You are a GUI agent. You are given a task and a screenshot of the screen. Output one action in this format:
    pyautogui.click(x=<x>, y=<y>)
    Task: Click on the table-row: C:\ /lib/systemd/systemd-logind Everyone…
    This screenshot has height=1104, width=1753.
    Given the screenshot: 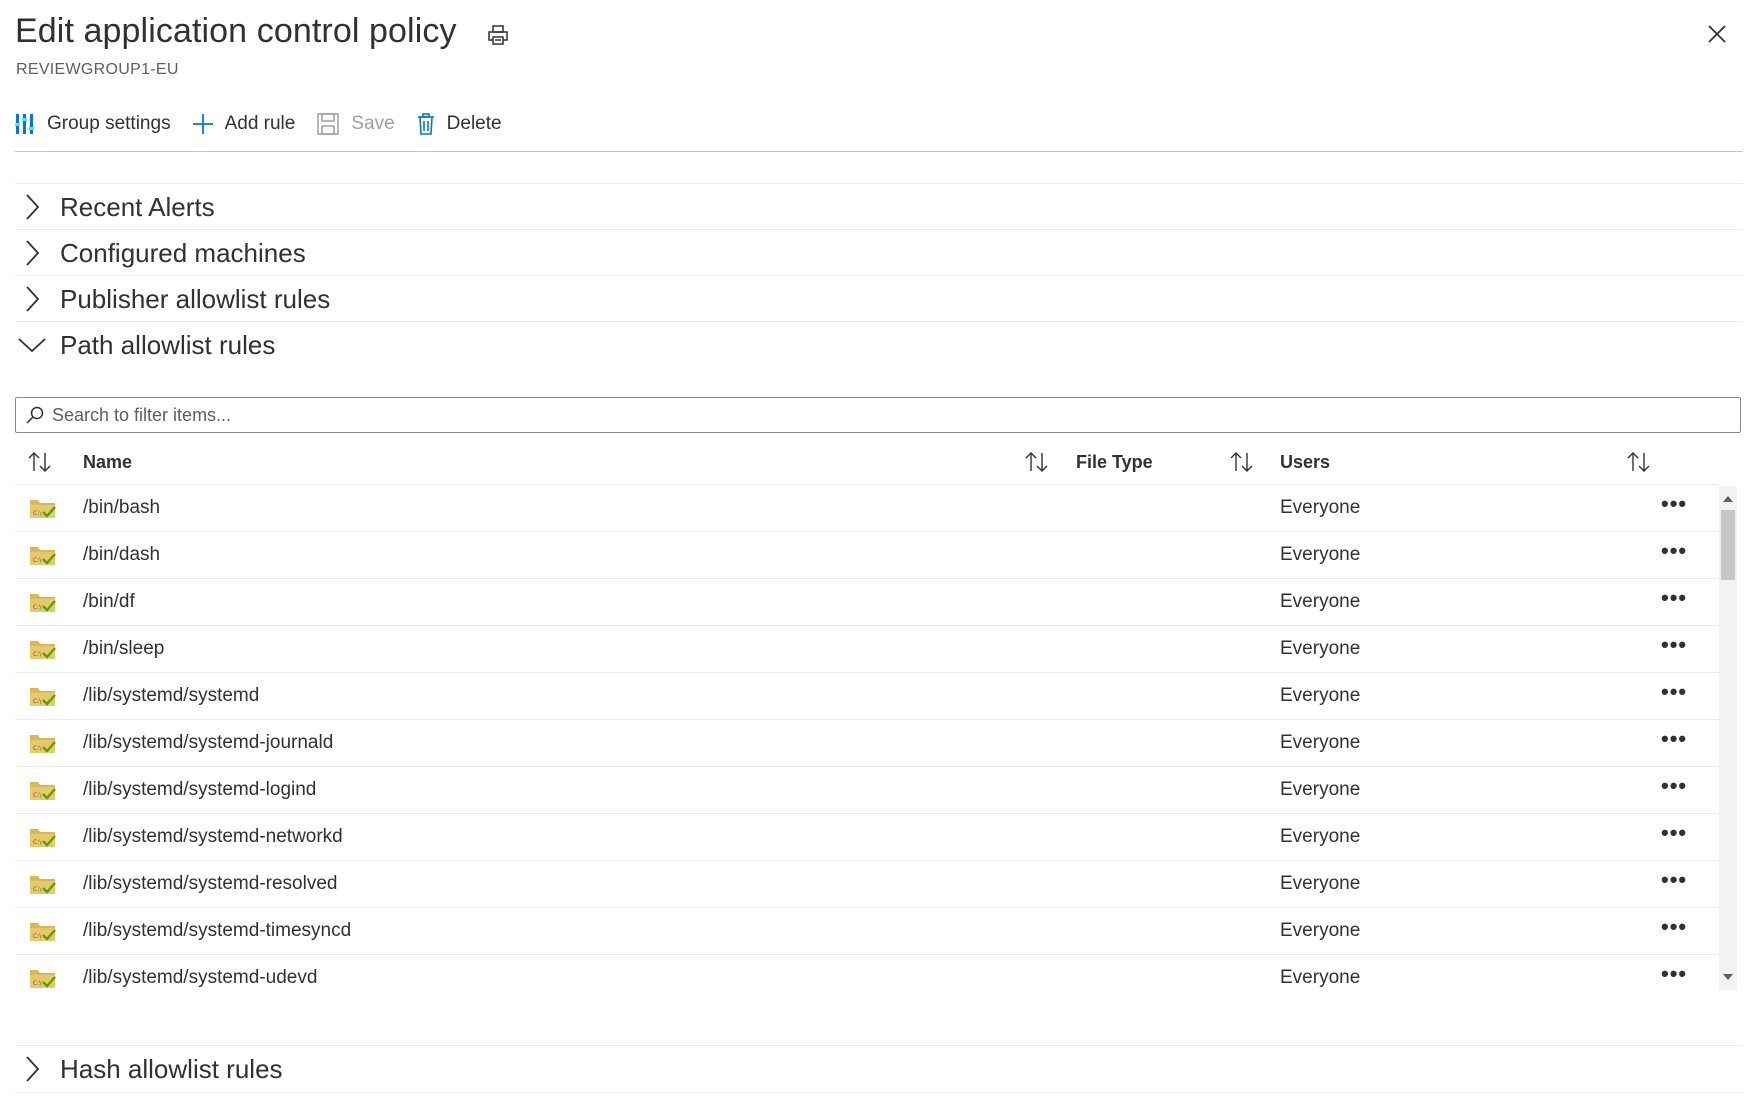 What is the action you would take?
    pyautogui.click(x=867, y=789)
    